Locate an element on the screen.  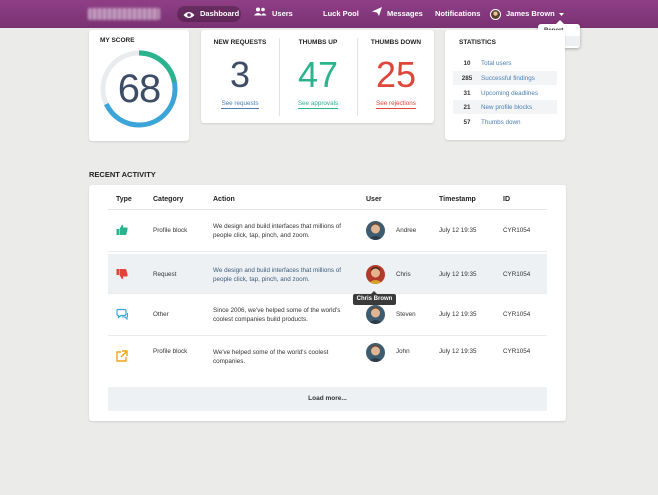
counter-value: 25 is located at coordinates (396, 74).